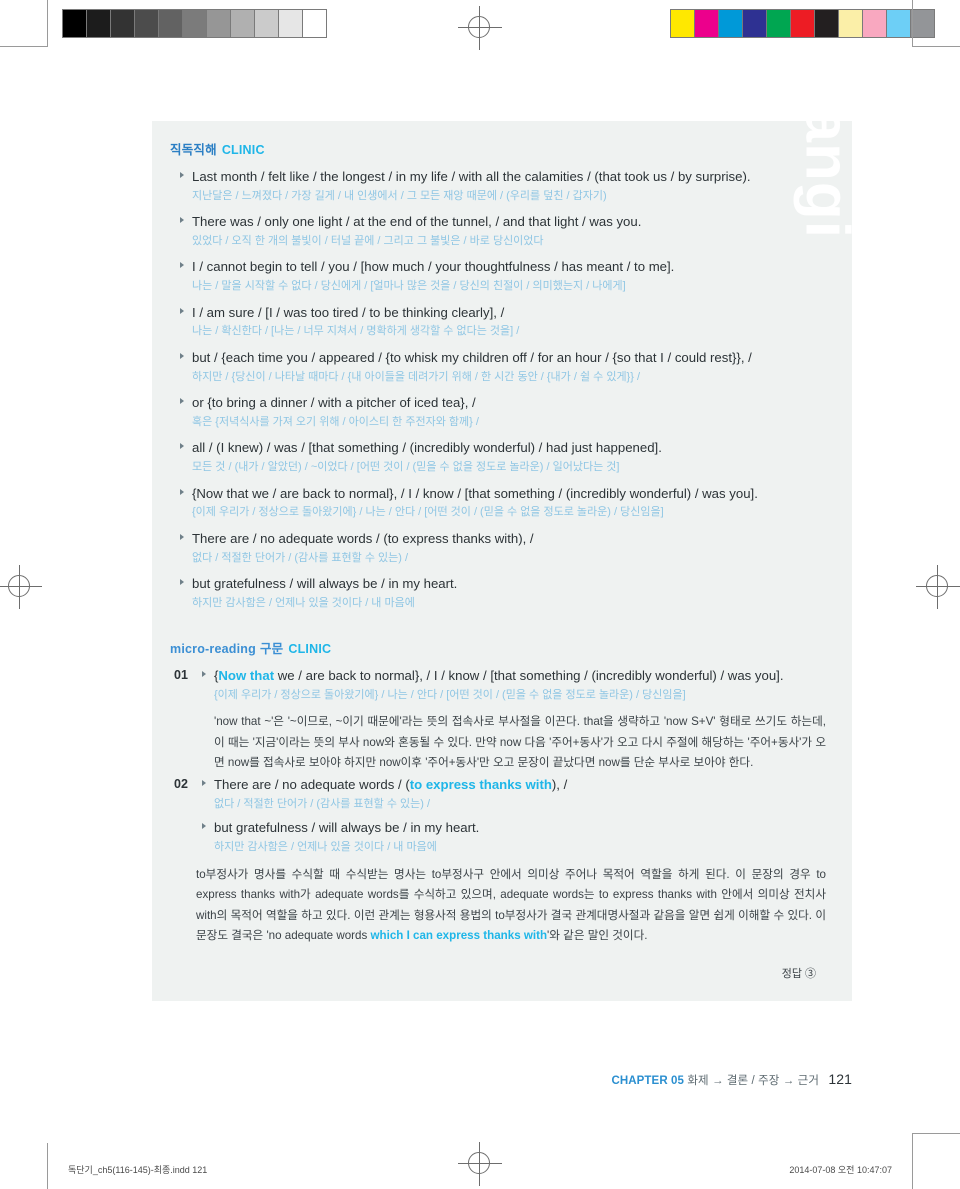 Image resolution: width=960 pixels, height=1189 pixels. I want to click on crop-rule-top-right-vert, so click(912, 23).